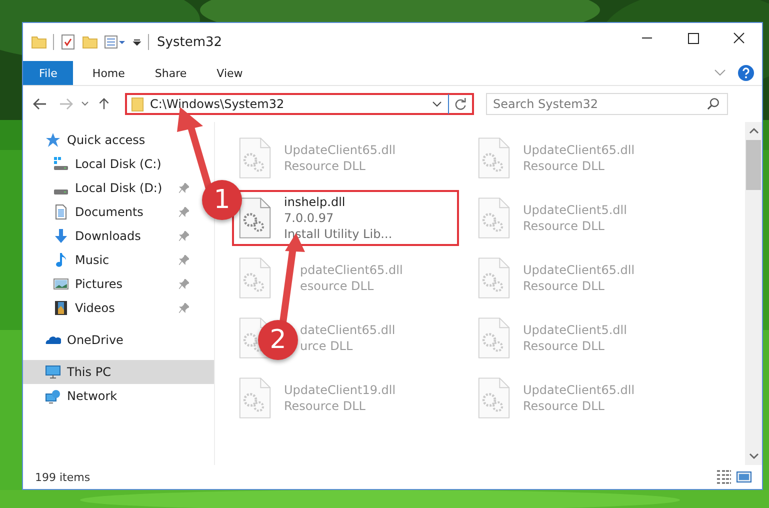 The height and width of the screenshot is (508, 769). What do you see at coordinates (713, 103) in the screenshot?
I see `search-icon` at bounding box center [713, 103].